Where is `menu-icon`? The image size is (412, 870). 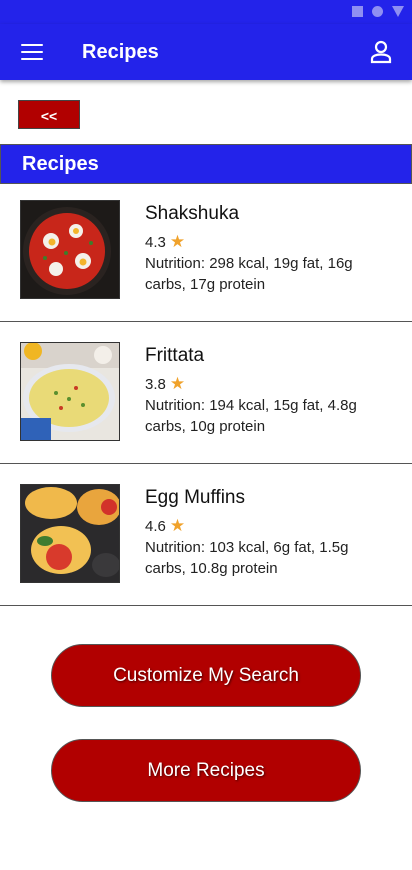
menu-icon is located at coordinates (32, 52).